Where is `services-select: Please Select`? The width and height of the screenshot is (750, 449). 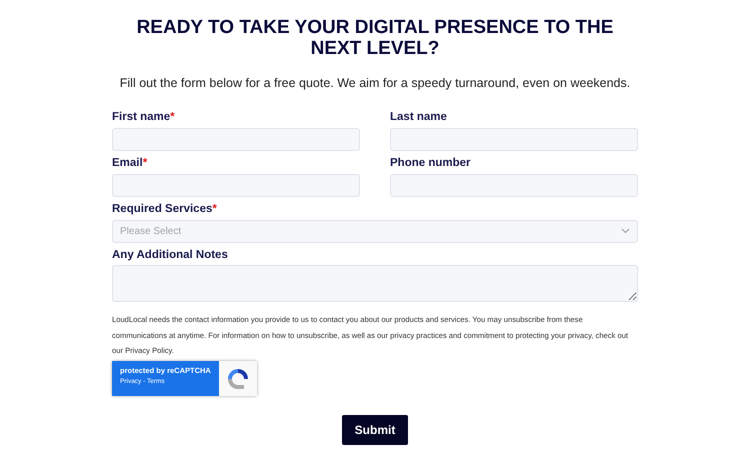 services-select: Please Select is located at coordinates (375, 231).